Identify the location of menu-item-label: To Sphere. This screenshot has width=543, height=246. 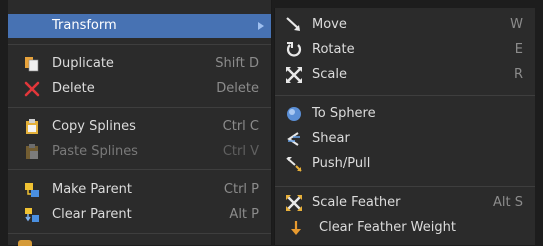
(344, 113).